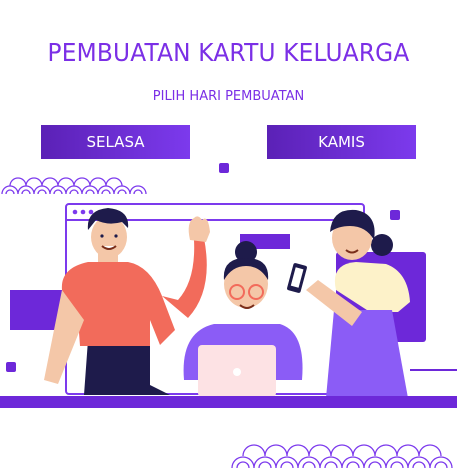  Describe the element at coordinates (74, 186) in the screenshot. I see `scallop-pattern-left` at that location.